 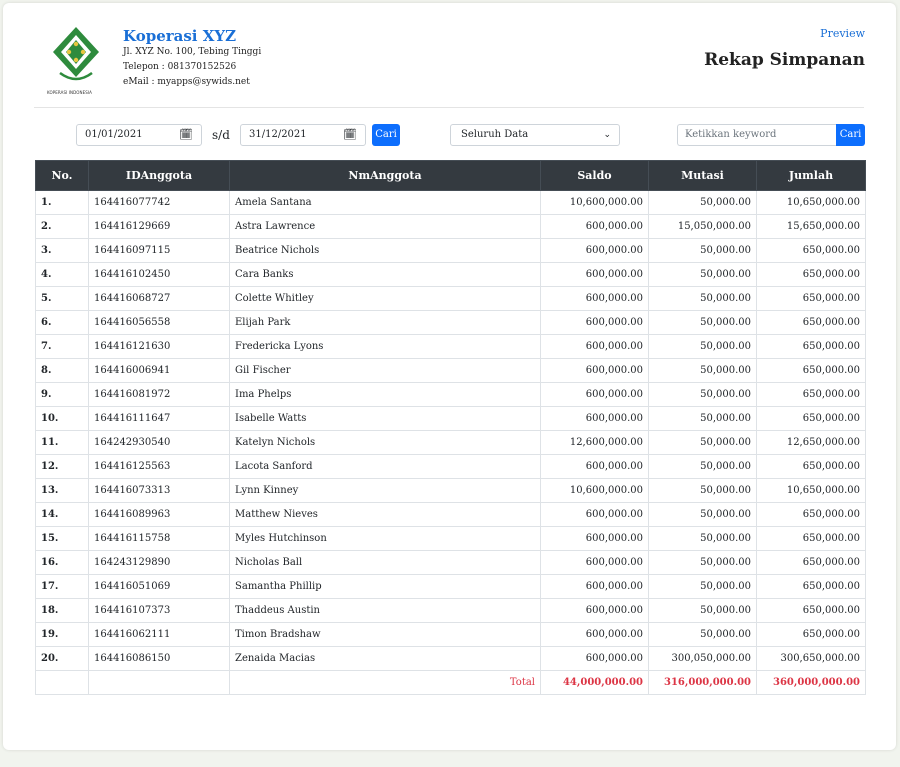 I want to click on cell-idanggota: 164416062111, so click(x=159, y=634).